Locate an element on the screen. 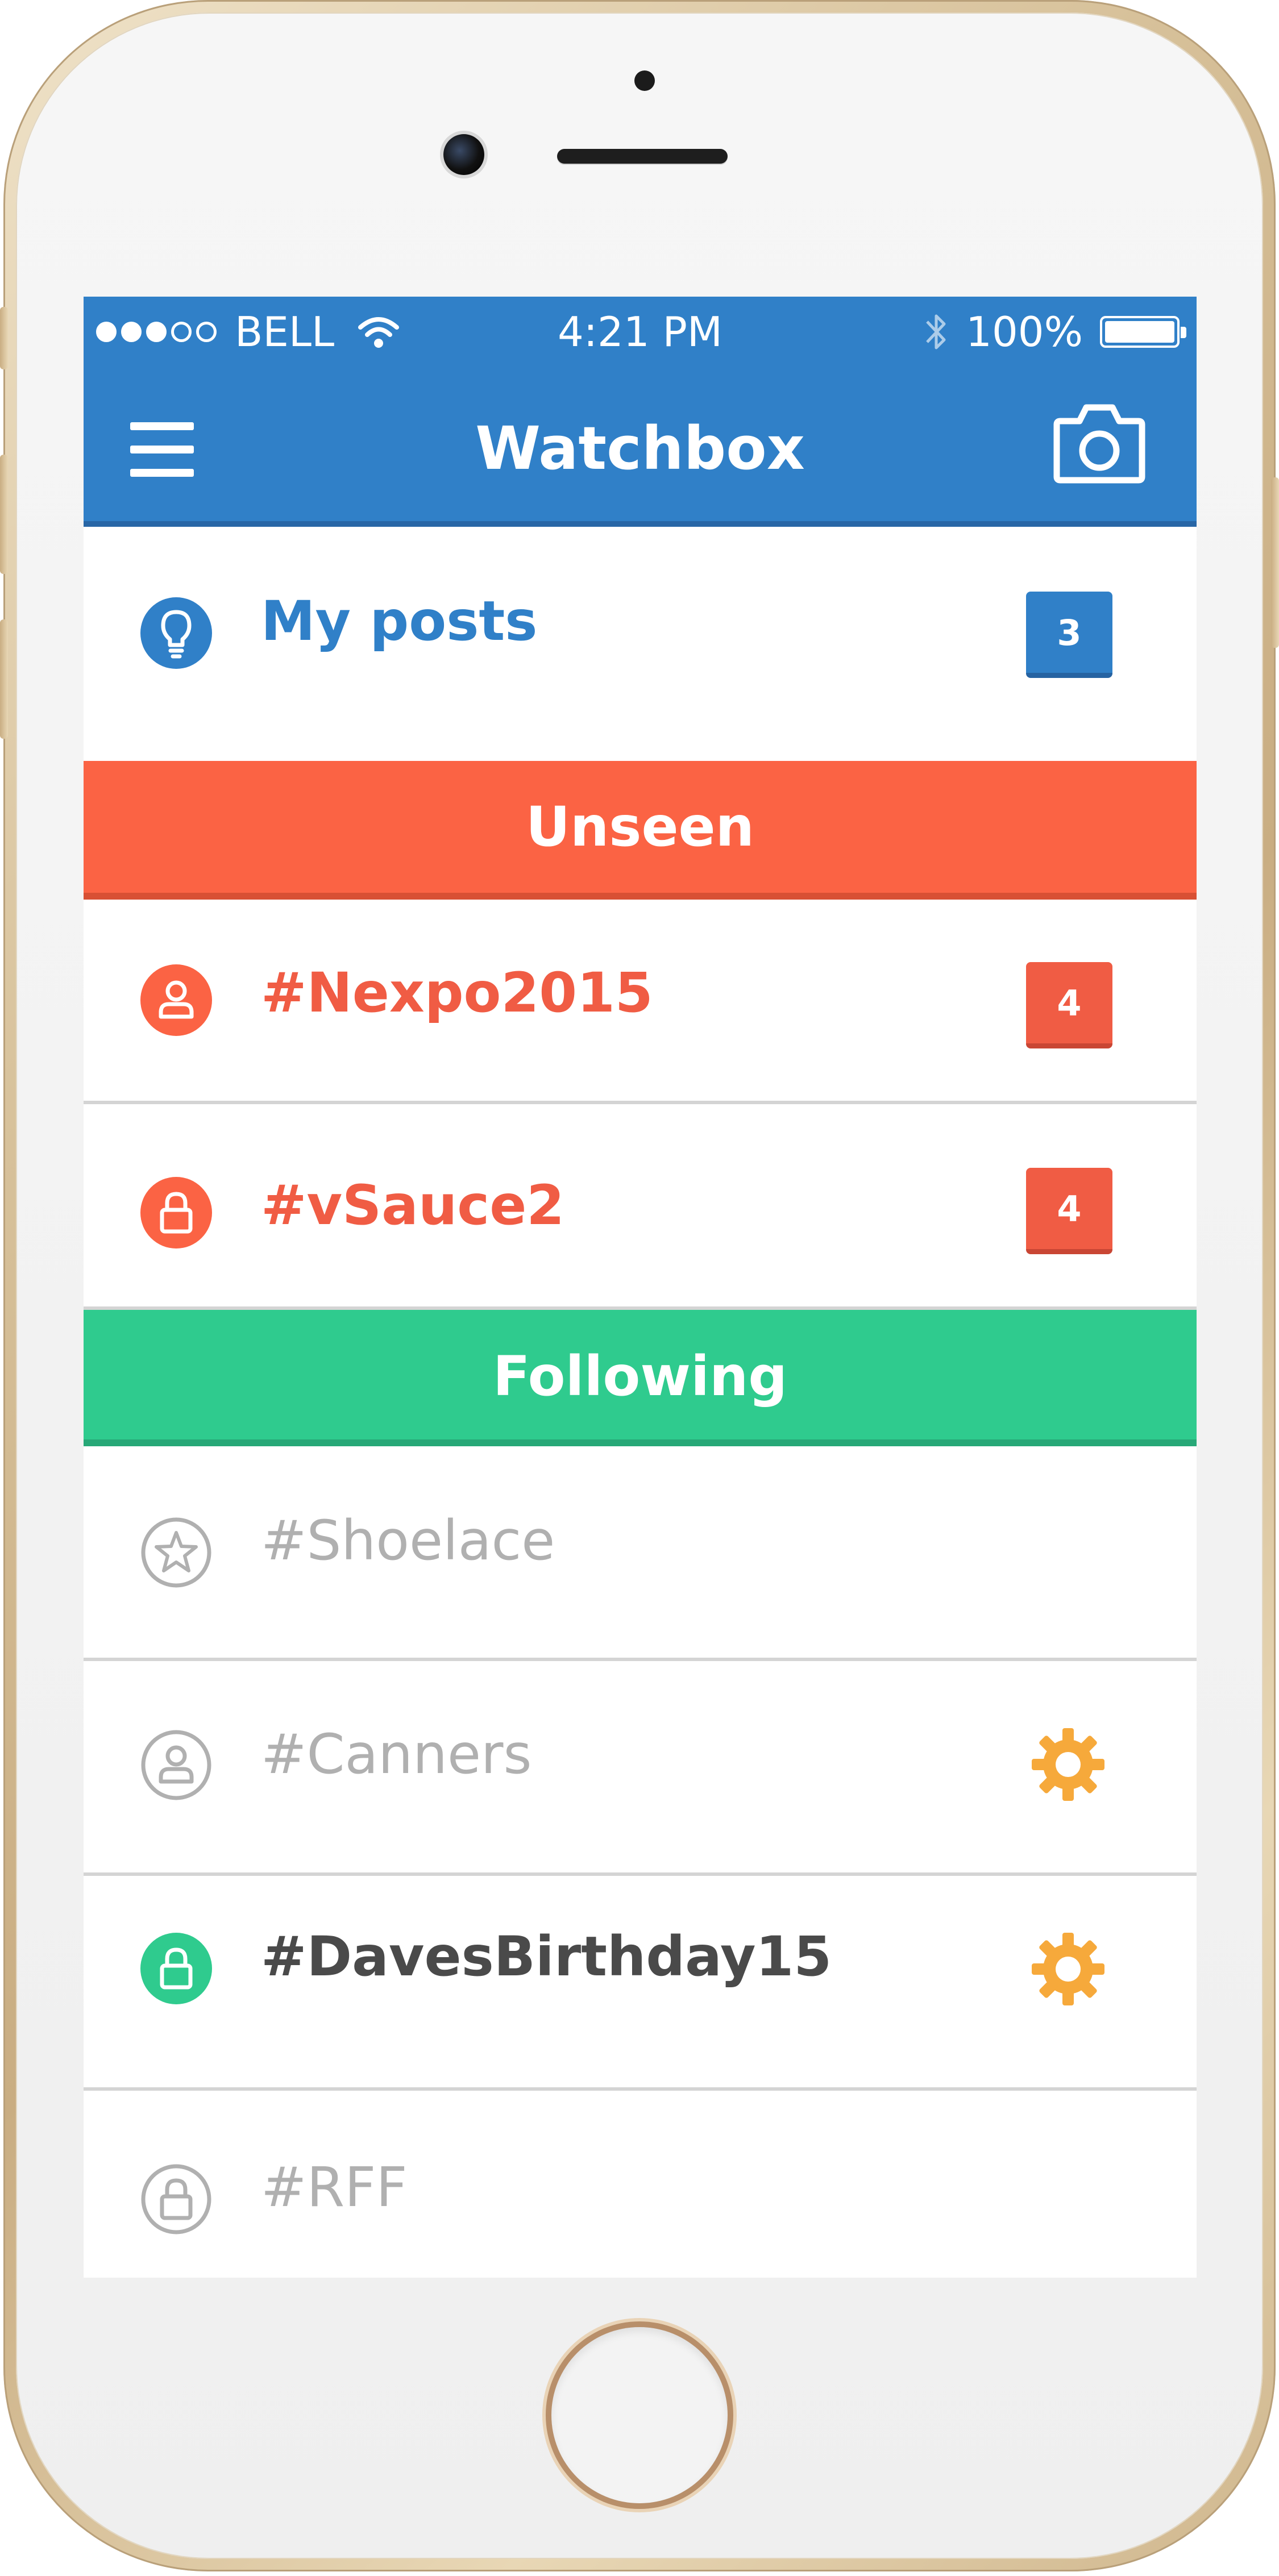  list-item-label: #RFF is located at coordinates (334, 2187).